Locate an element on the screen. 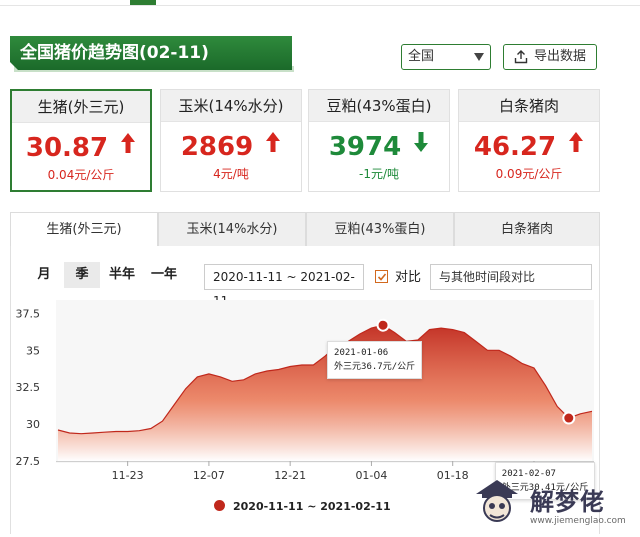 The image size is (640, 537). chart-legend: 2020-11-11 ~ 2021-02-11 is located at coordinates (302, 506).